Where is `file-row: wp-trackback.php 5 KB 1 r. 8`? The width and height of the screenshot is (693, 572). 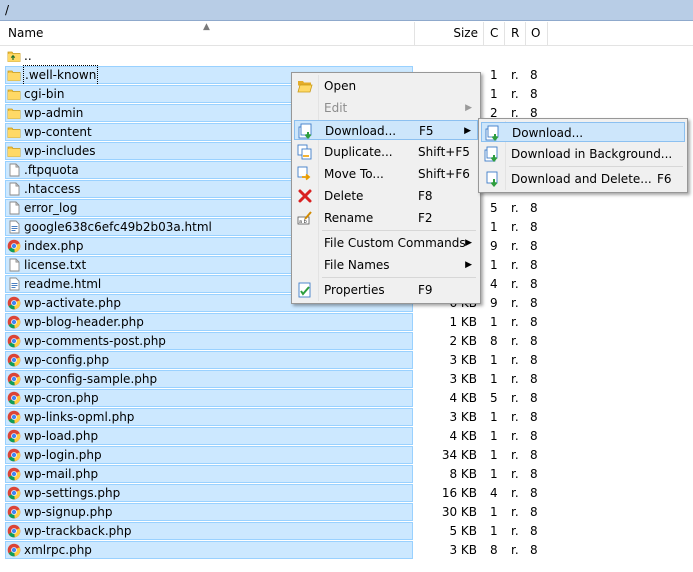 file-row: wp-trackback.php 5 KB 1 r. 8 is located at coordinates (346, 531).